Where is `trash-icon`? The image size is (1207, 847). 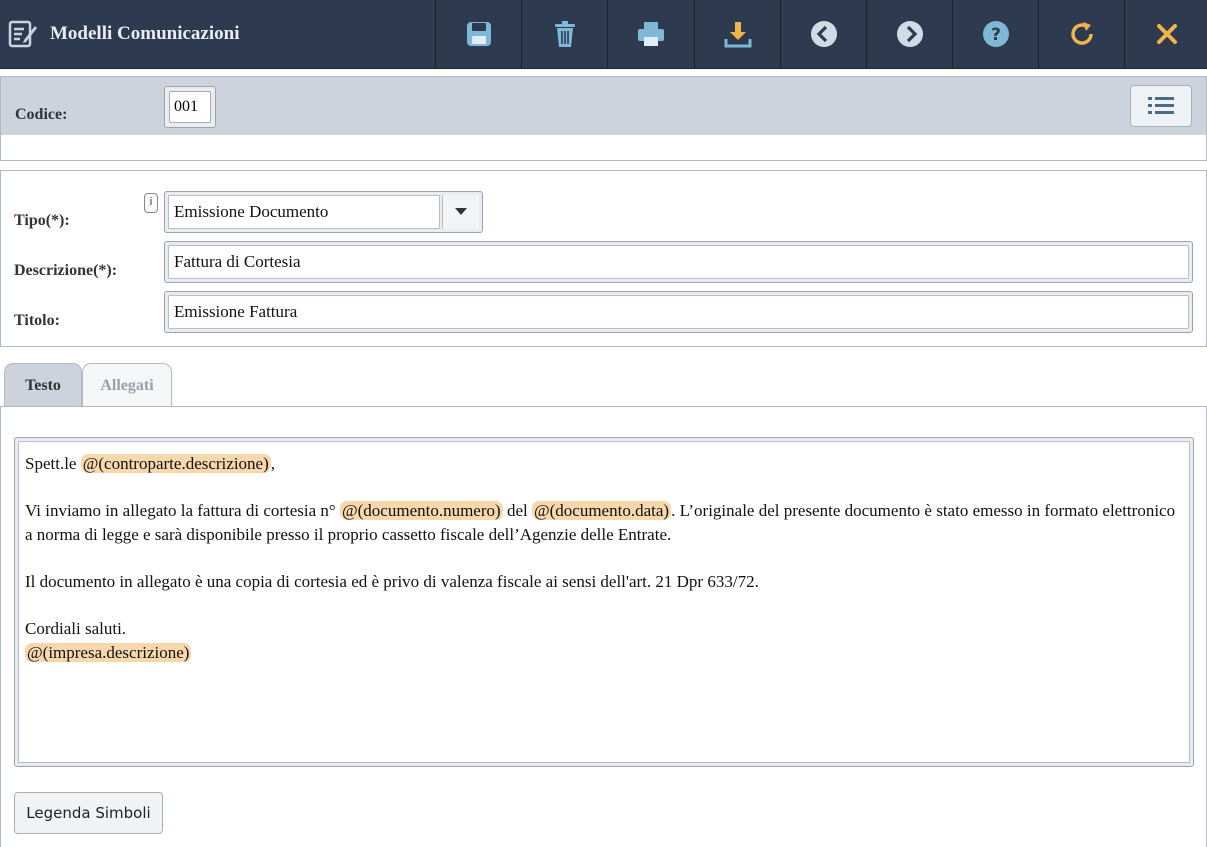
trash-icon is located at coordinates (565, 34).